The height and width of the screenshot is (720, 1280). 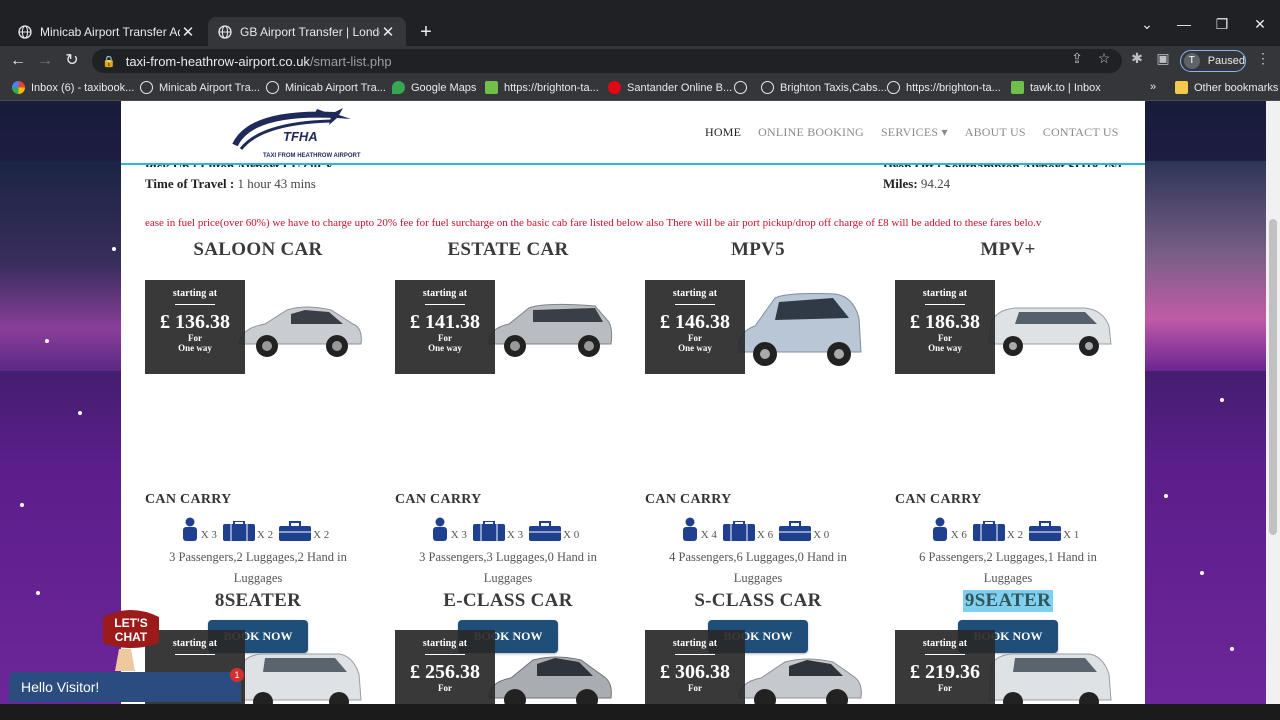 What do you see at coordinates (758, 249) in the screenshot?
I see `vehicle-name: MPV5` at bounding box center [758, 249].